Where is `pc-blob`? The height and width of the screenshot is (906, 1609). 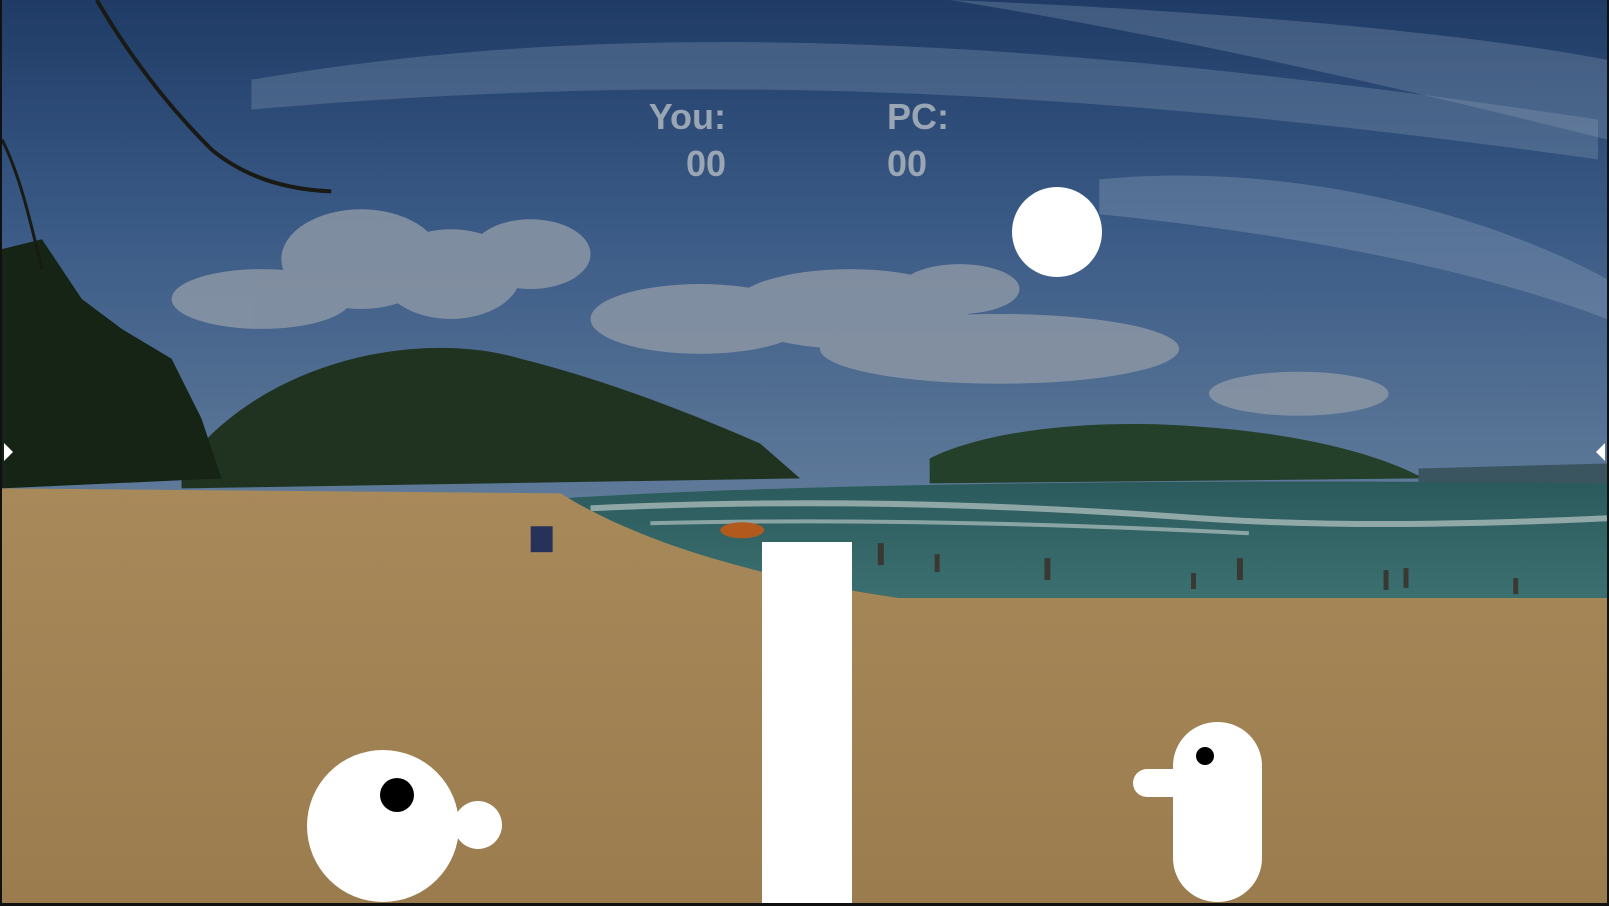 pc-blob is located at coordinates (1217, 812).